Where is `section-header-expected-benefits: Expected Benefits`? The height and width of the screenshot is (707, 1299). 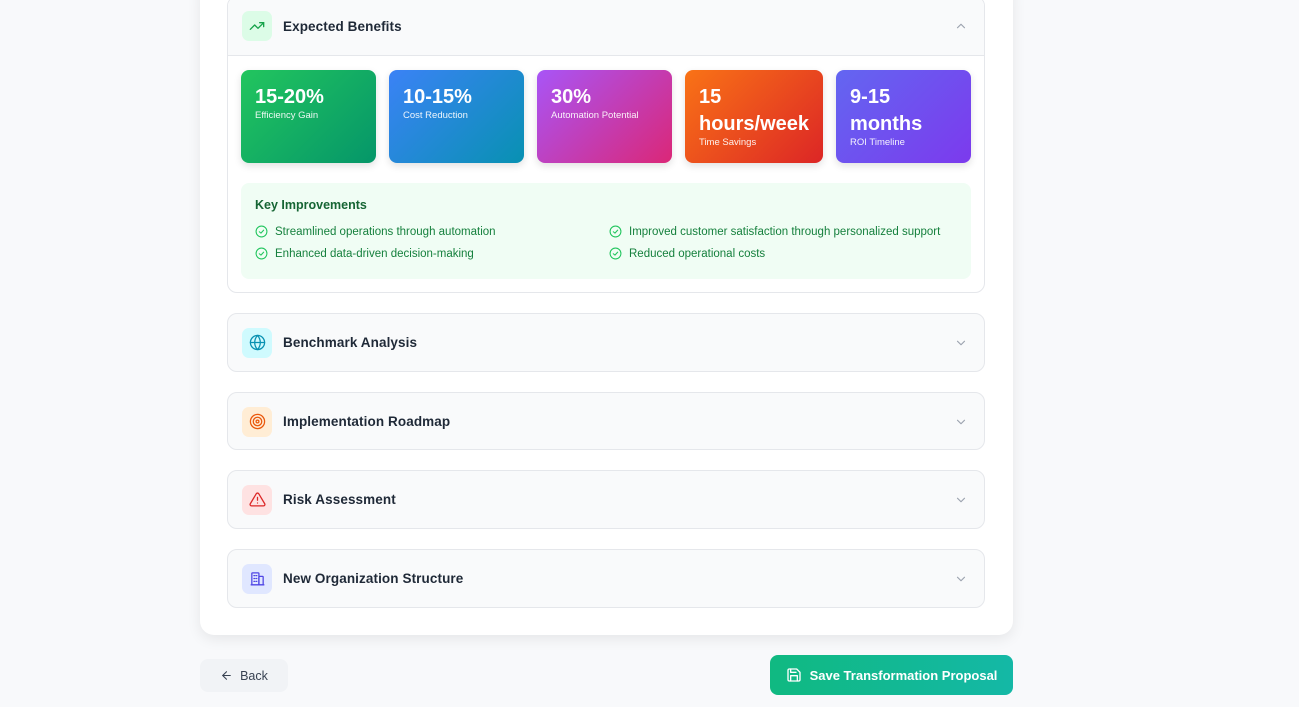 section-header-expected-benefits: Expected Benefits is located at coordinates (606, 28).